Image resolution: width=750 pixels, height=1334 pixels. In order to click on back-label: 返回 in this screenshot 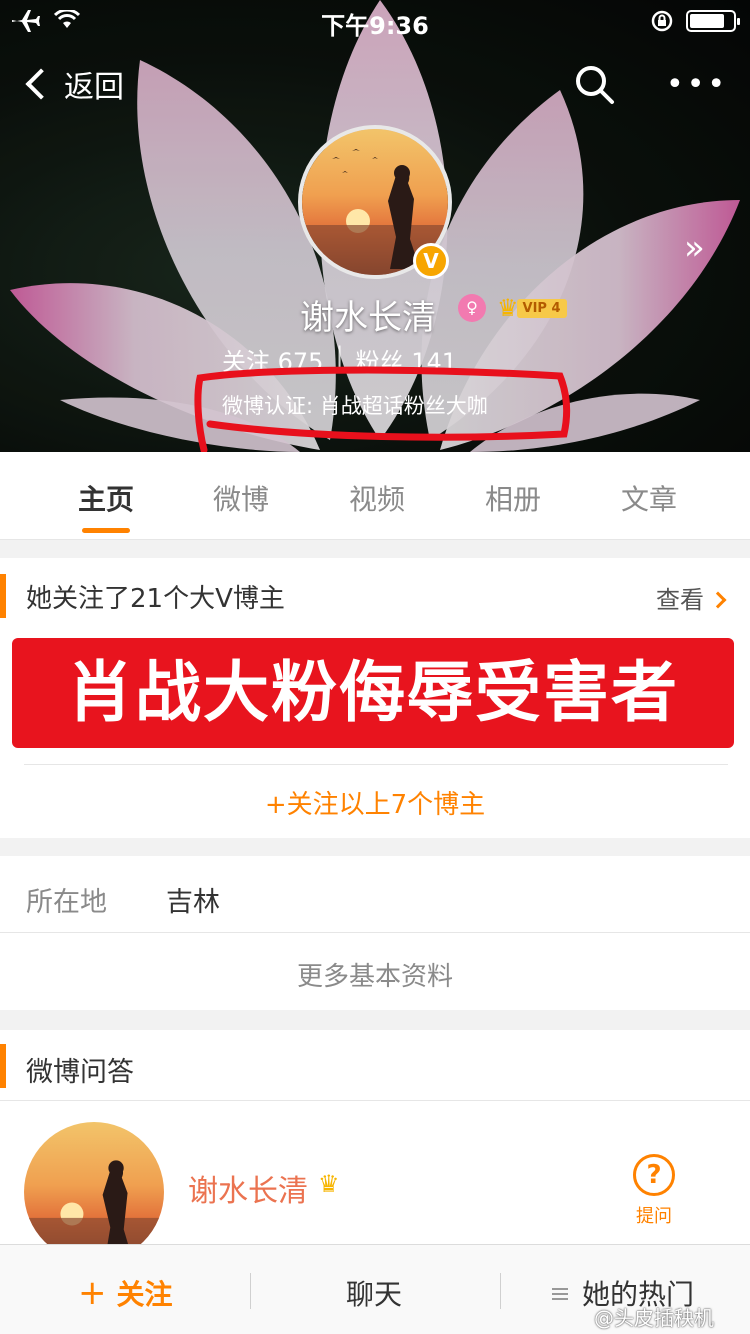, I will do `click(94, 87)`.